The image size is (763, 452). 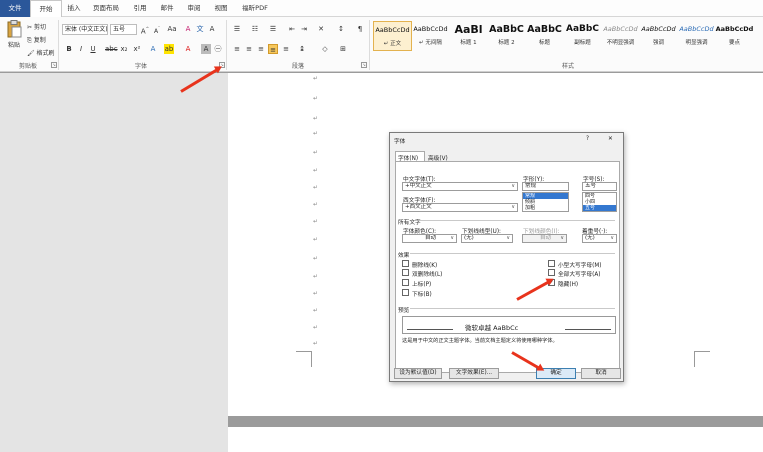 I want to click on style-strong: AaBbCcDd 要点, so click(x=734, y=36).